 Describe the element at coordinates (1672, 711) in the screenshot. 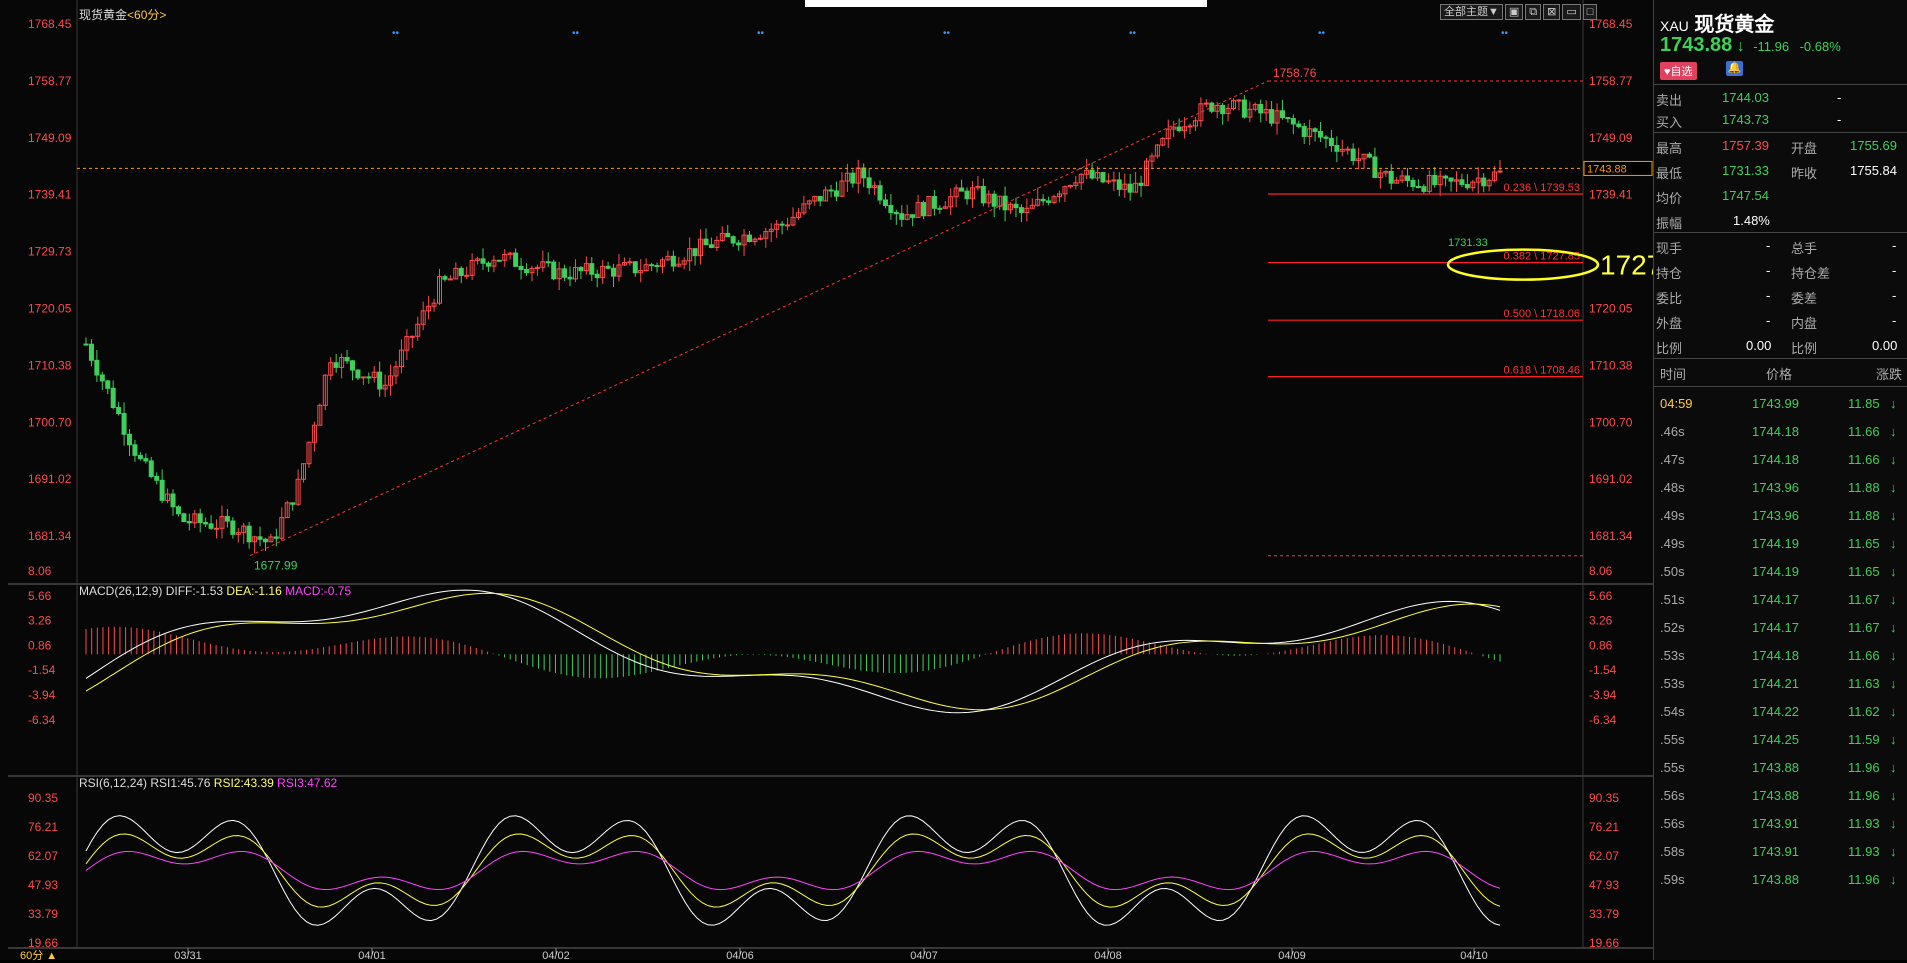

I see `tick-time: .54s` at that location.